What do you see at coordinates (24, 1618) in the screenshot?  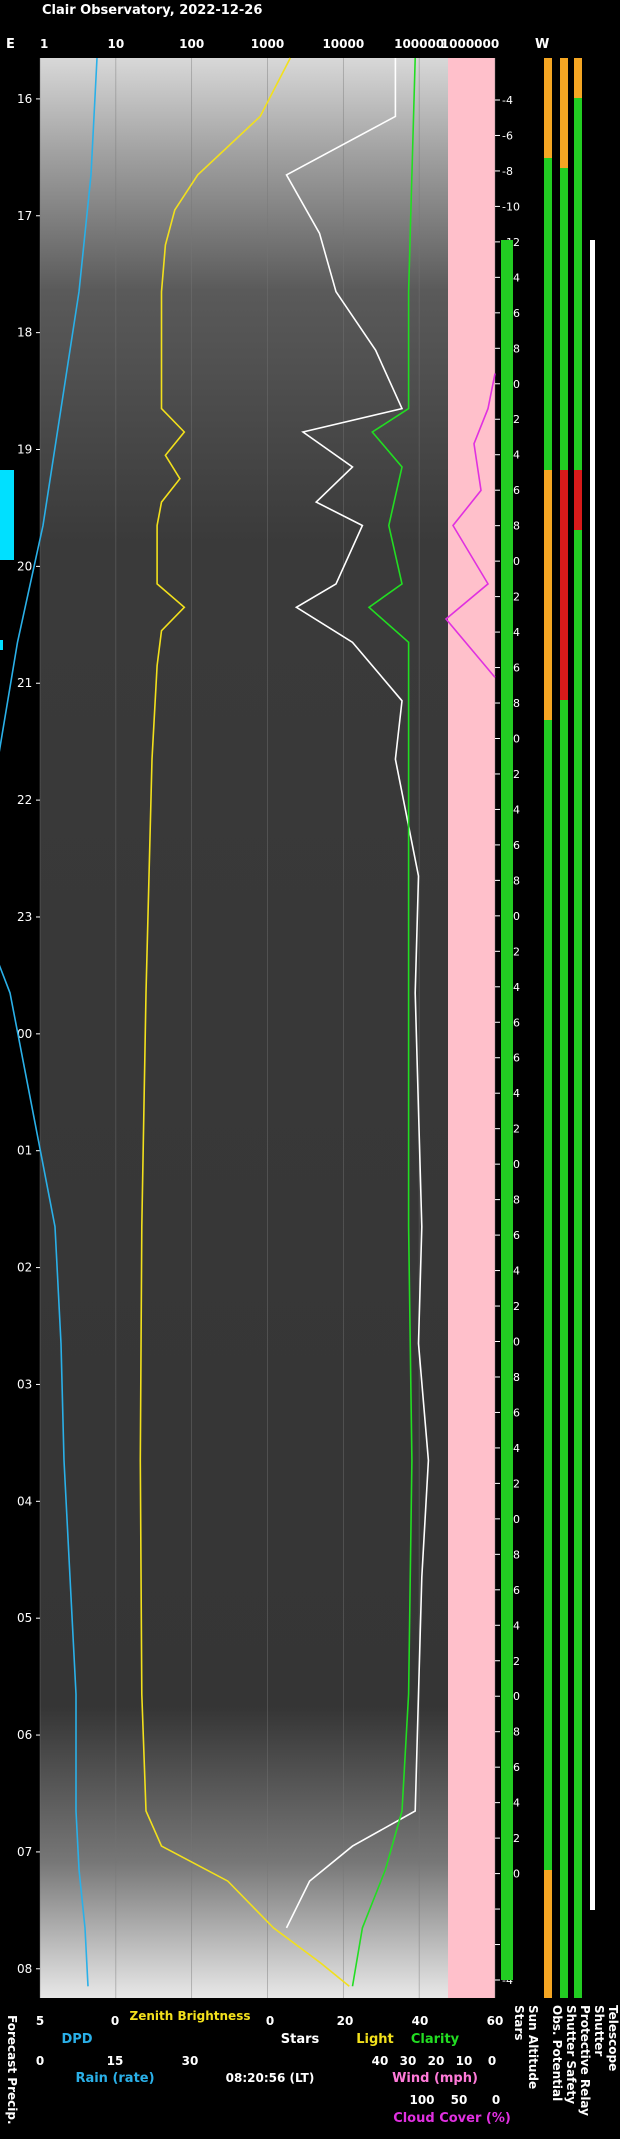 I see `time-tick-label: 05` at bounding box center [24, 1618].